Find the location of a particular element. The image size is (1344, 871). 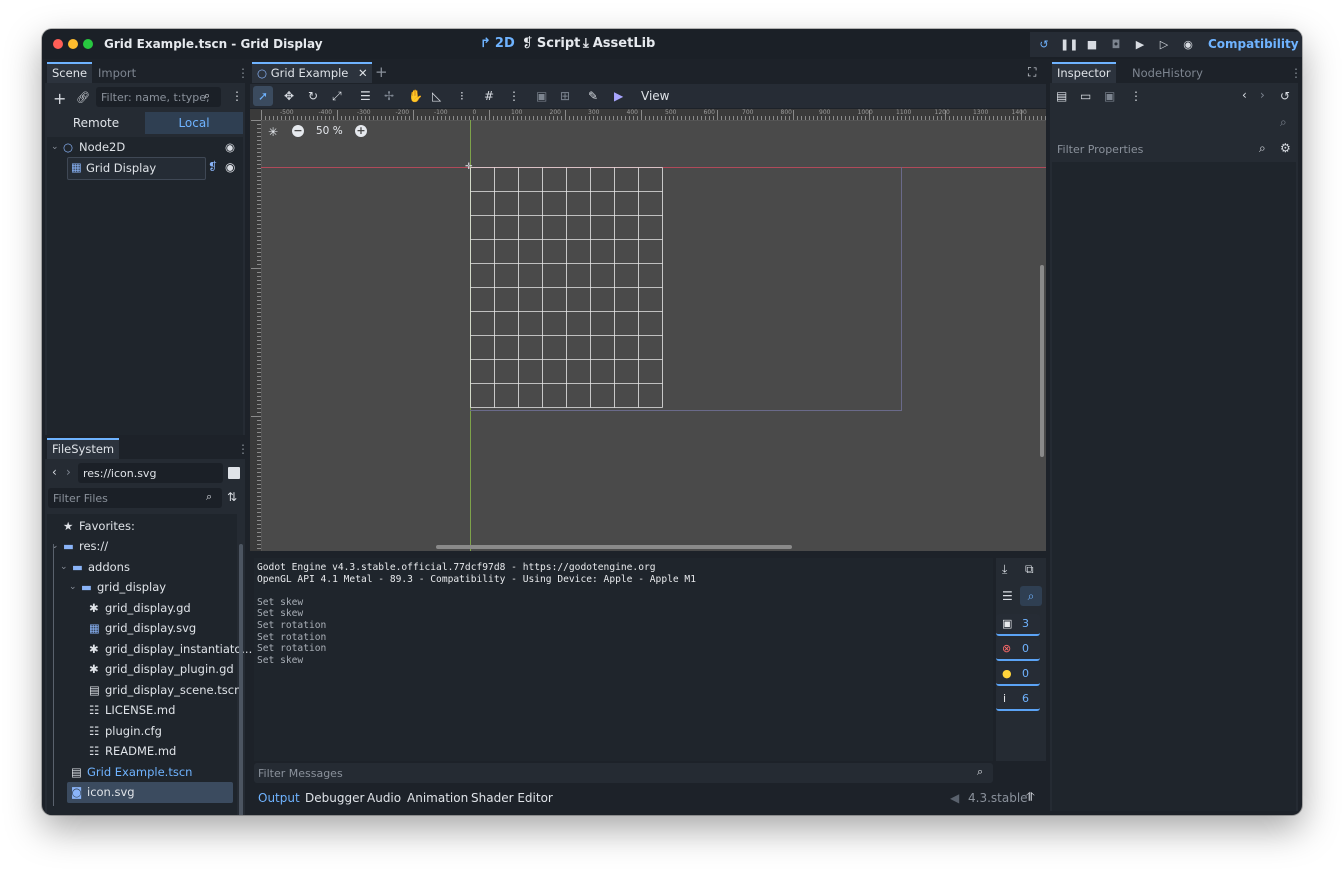

new-resource-icon: ▤ is located at coordinates (1061, 96).